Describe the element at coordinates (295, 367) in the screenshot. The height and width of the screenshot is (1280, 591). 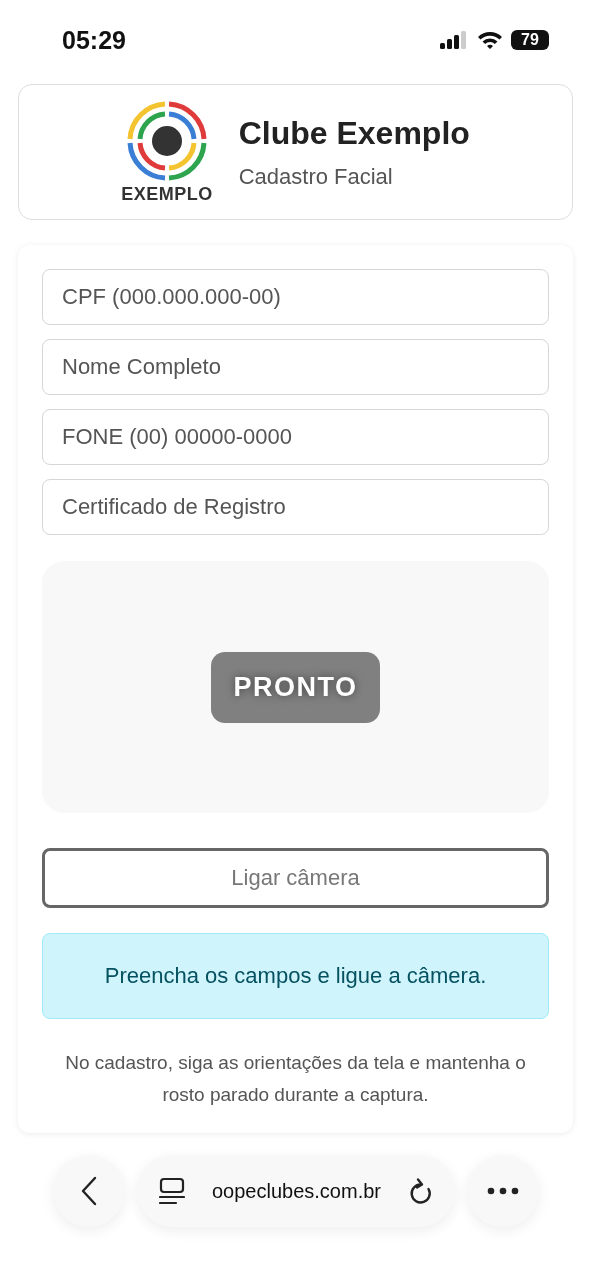
I see `input-field: Nome Completo` at that location.